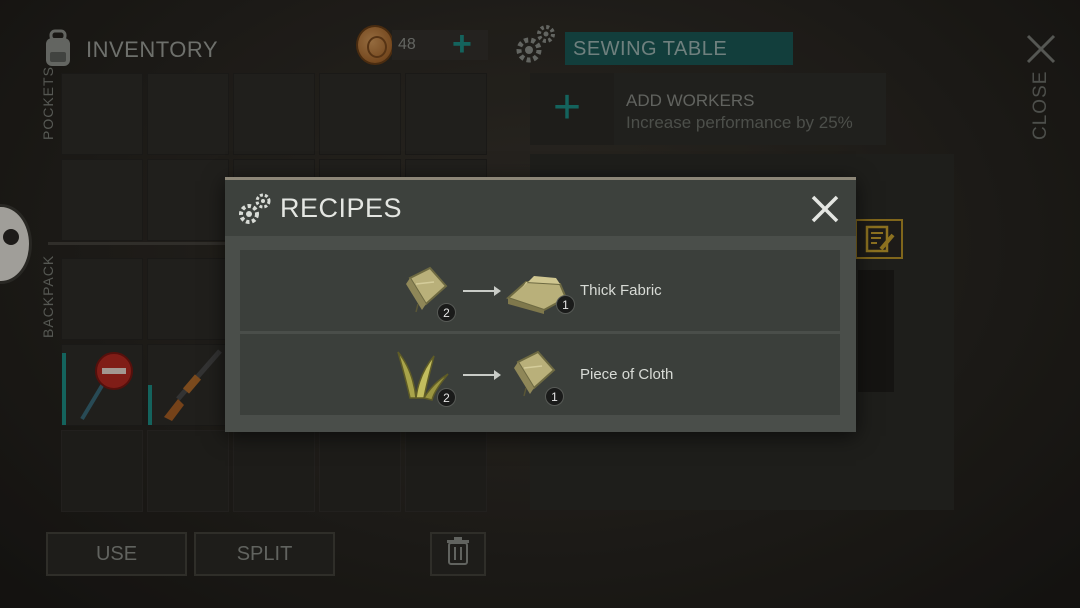 The width and height of the screenshot is (1080, 608). Describe the element at coordinates (627, 374) in the screenshot. I see `recipe-name: Piece of Cloth` at that location.